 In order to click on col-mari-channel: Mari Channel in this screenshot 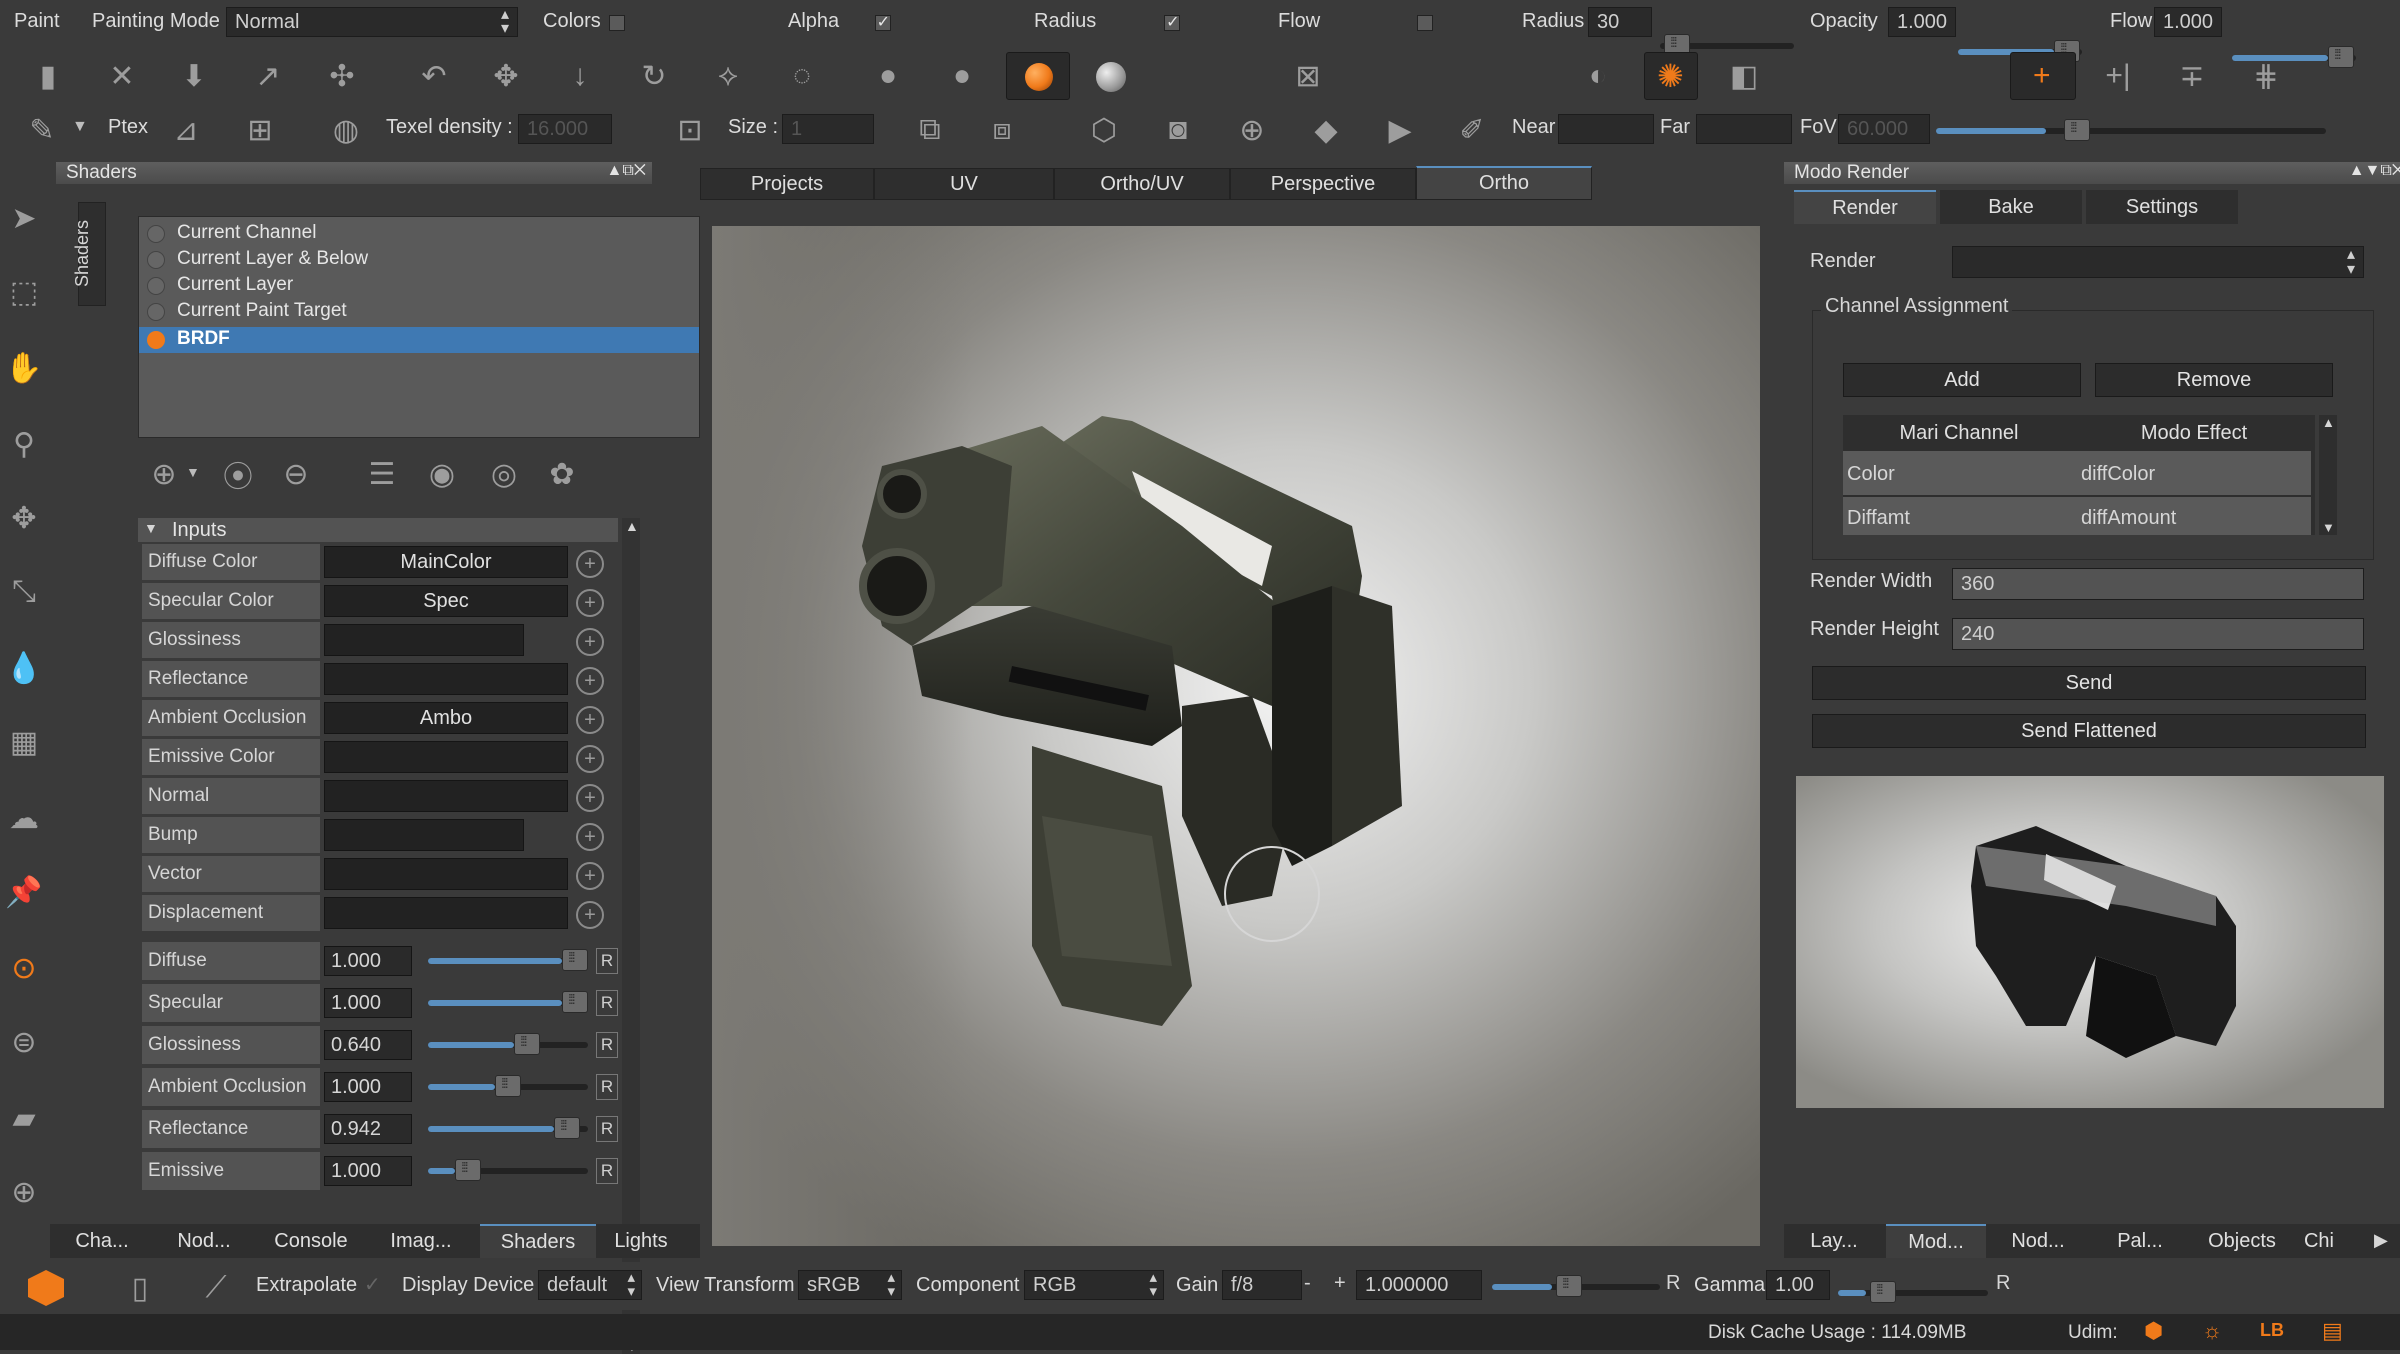, I will do `click(1959, 433)`.